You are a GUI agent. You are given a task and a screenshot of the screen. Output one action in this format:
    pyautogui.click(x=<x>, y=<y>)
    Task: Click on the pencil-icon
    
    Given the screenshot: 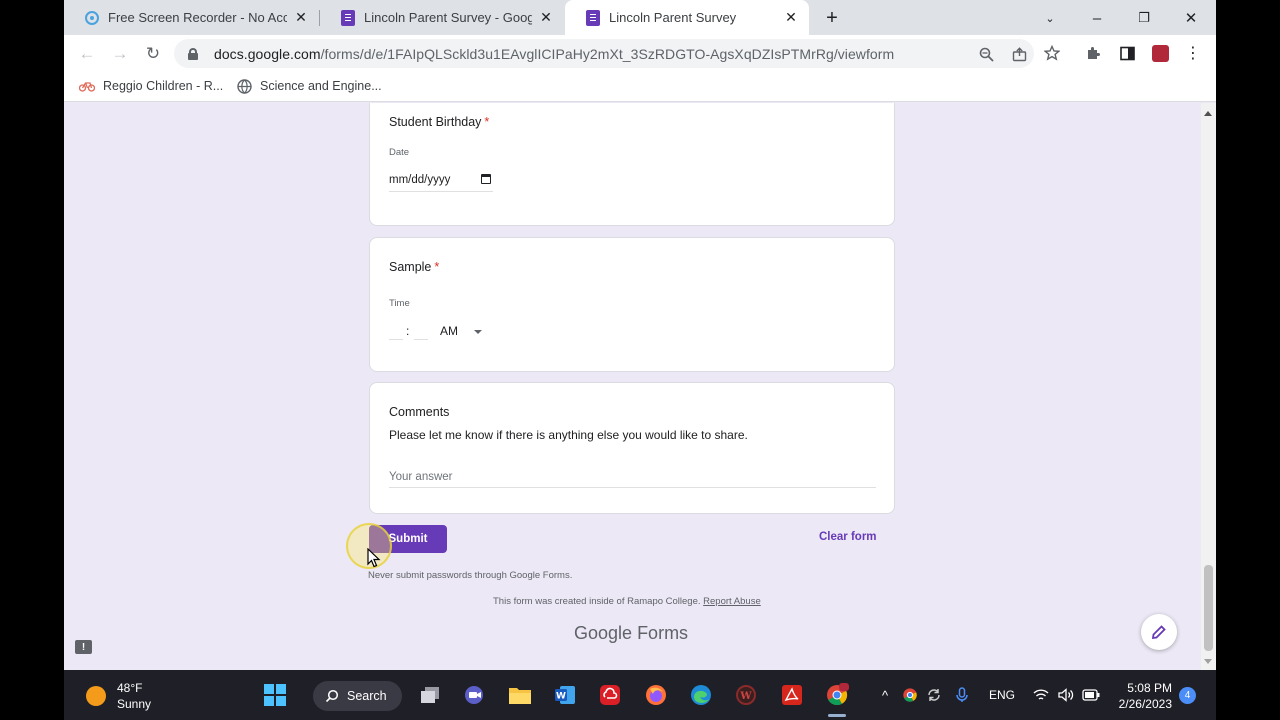 What is the action you would take?
    pyautogui.click(x=1158, y=632)
    